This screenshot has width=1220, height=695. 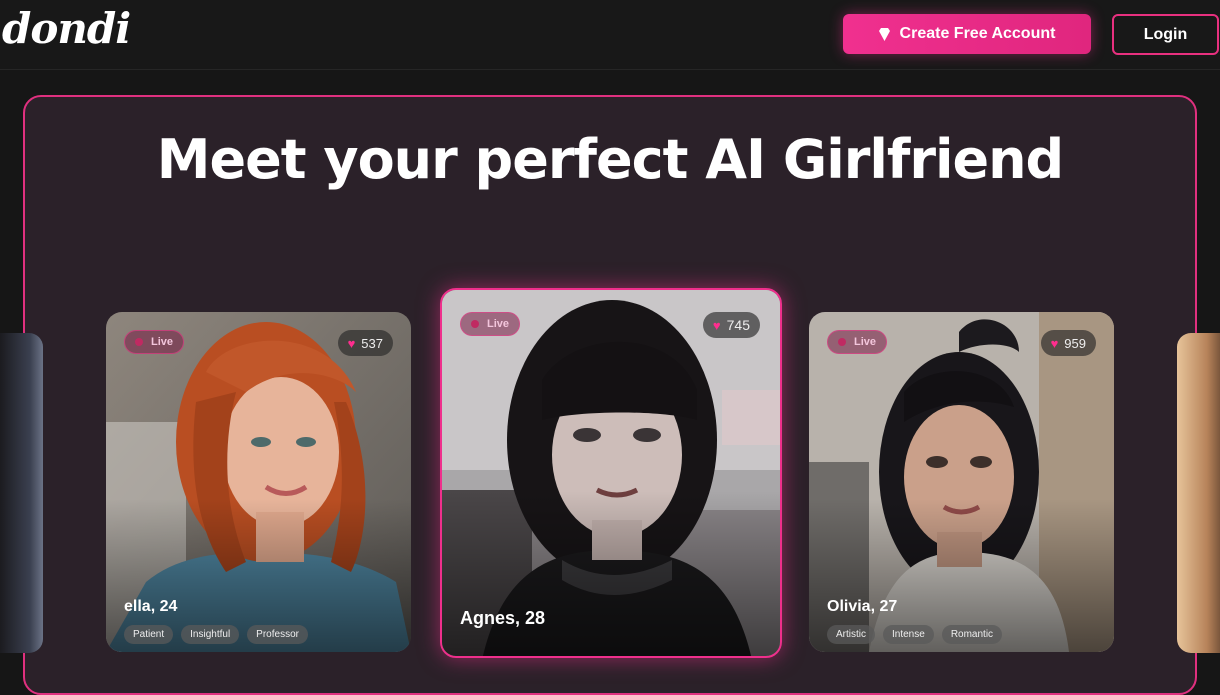 I want to click on login-button: Login, so click(x=1165, y=34).